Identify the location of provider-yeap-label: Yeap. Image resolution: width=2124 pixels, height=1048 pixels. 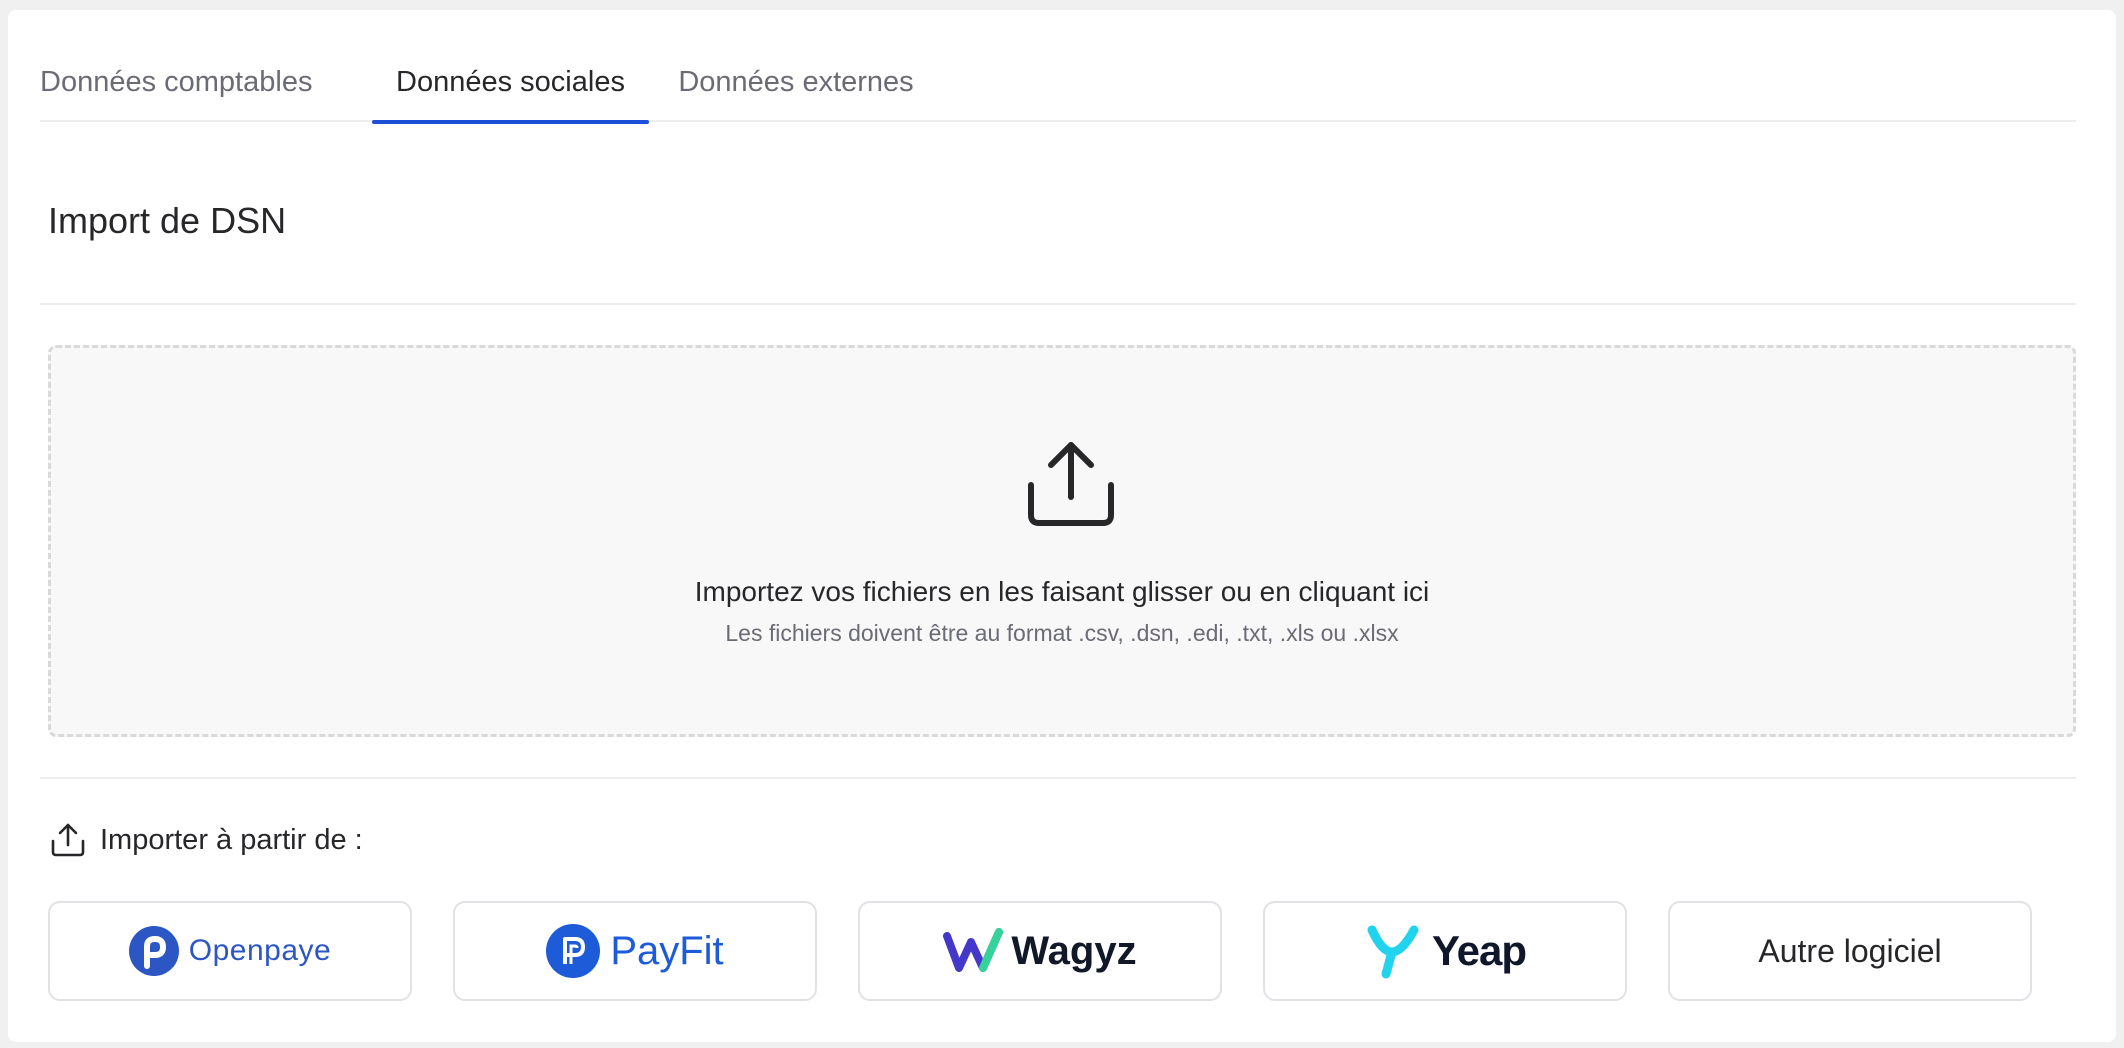
(1479, 950).